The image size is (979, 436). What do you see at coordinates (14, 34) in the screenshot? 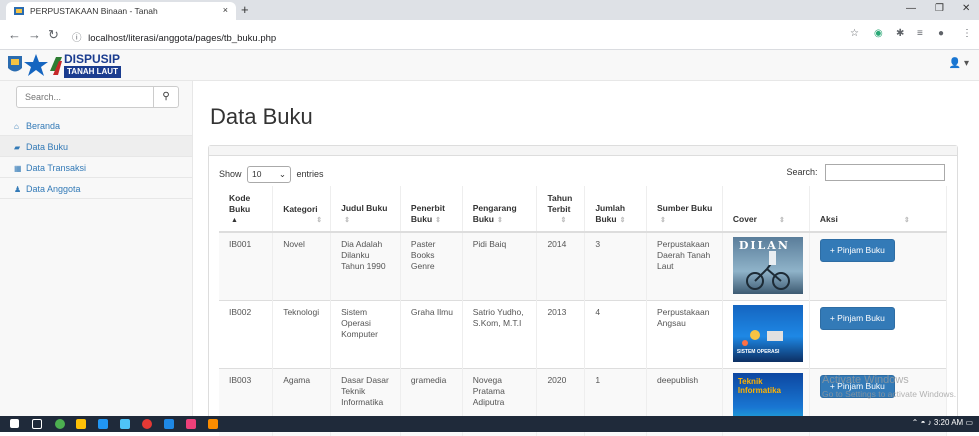
I see `back-icon: ←` at bounding box center [14, 34].